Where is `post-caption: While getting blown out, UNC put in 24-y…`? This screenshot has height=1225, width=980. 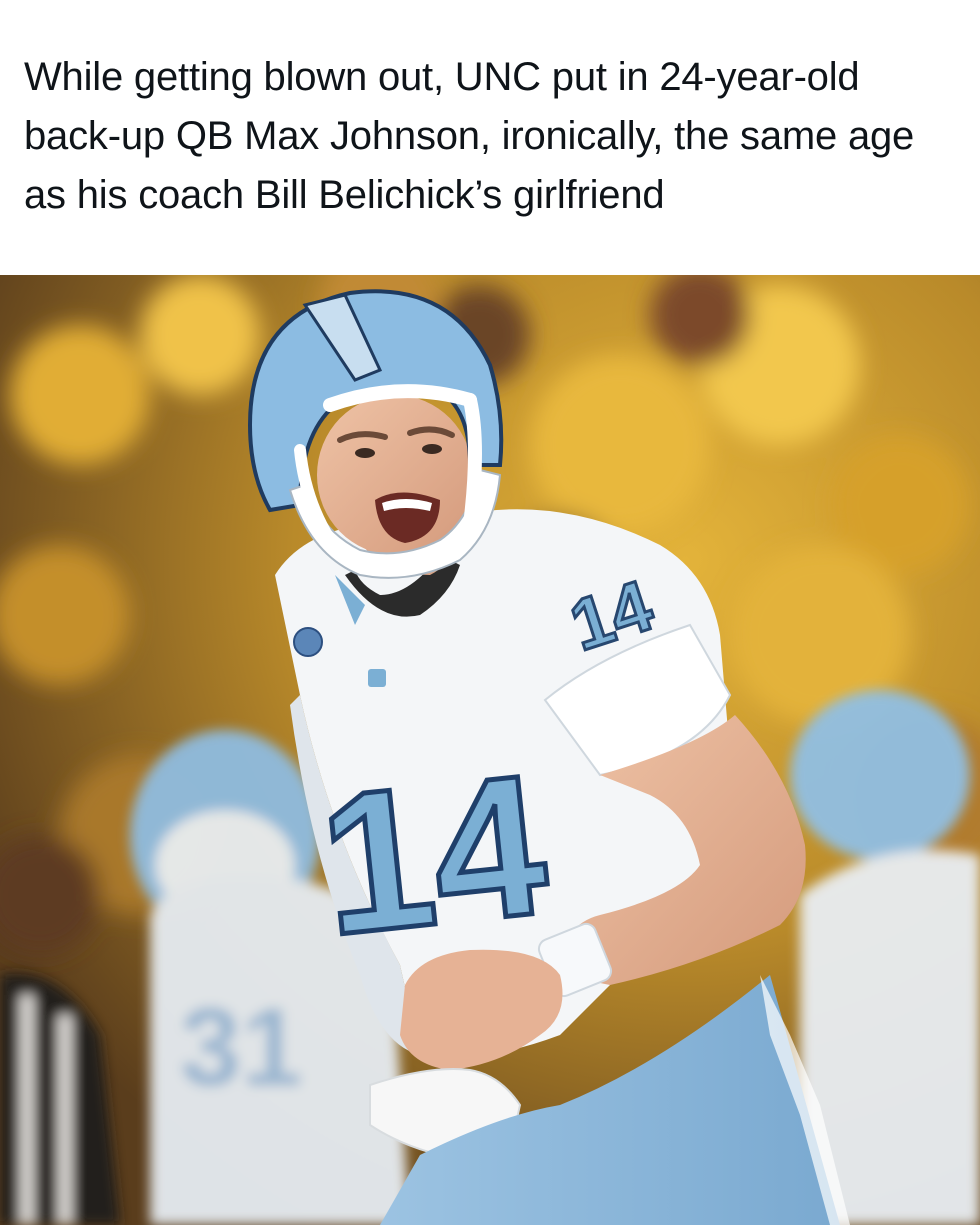 post-caption: While getting blown out, UNC put in 24-y… is located at coordinates (469, 136).